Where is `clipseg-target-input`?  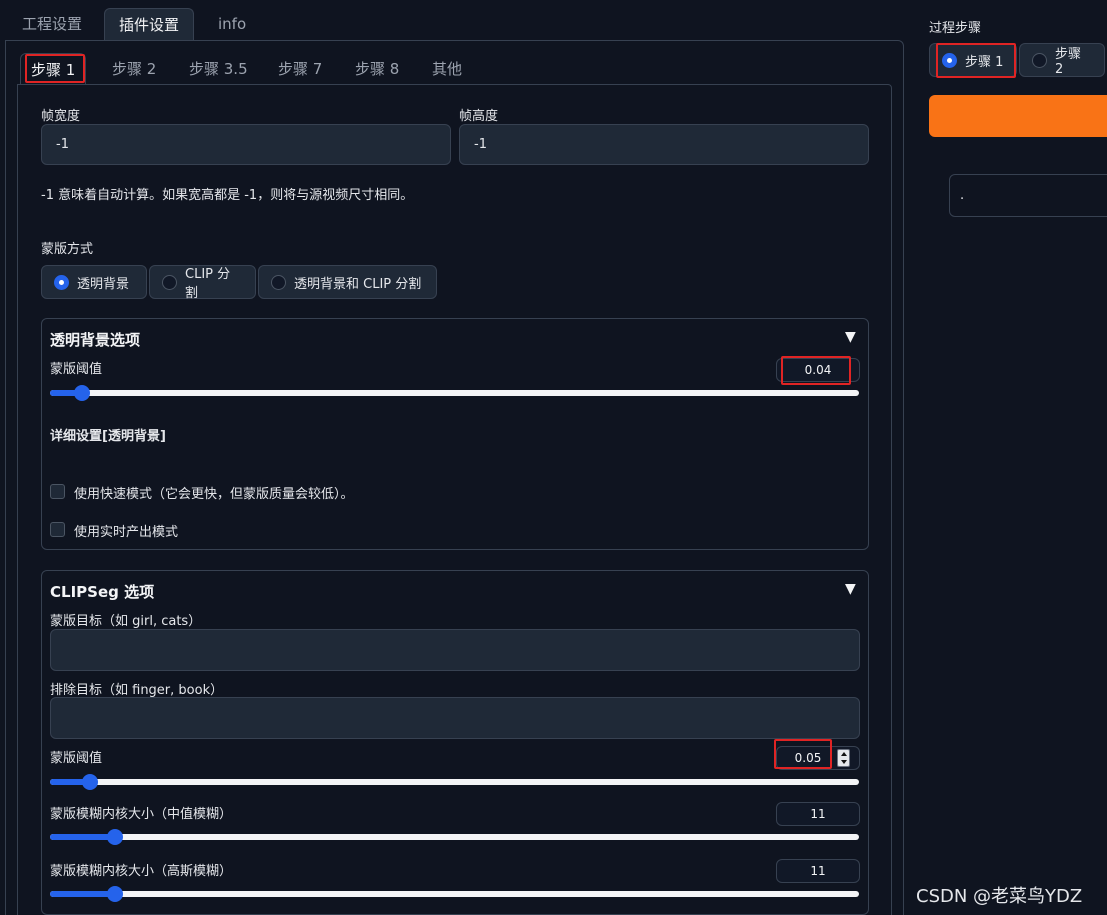 clipseg-target-input is located at coordinates (455, 650).